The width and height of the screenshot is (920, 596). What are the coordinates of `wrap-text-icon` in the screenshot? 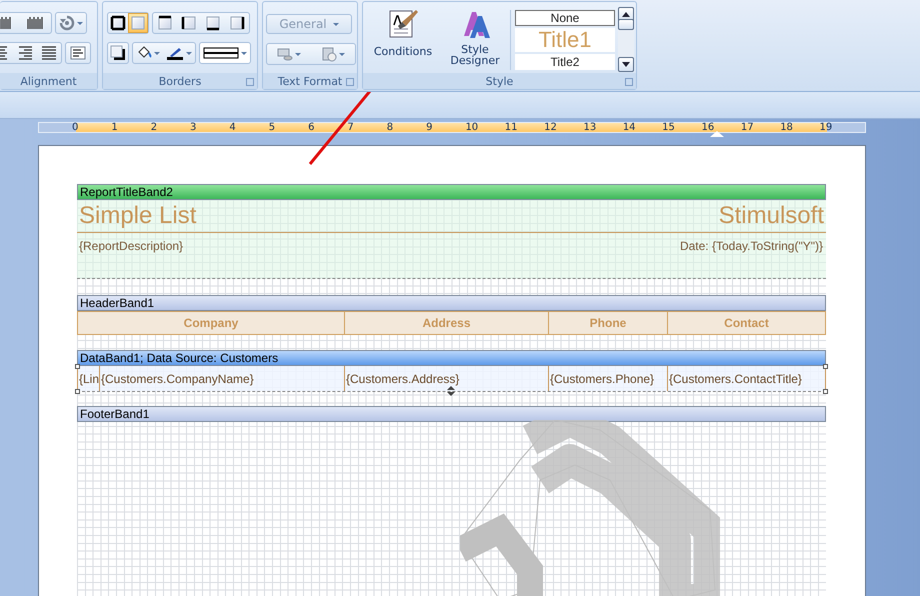 It's located at (78, 53).